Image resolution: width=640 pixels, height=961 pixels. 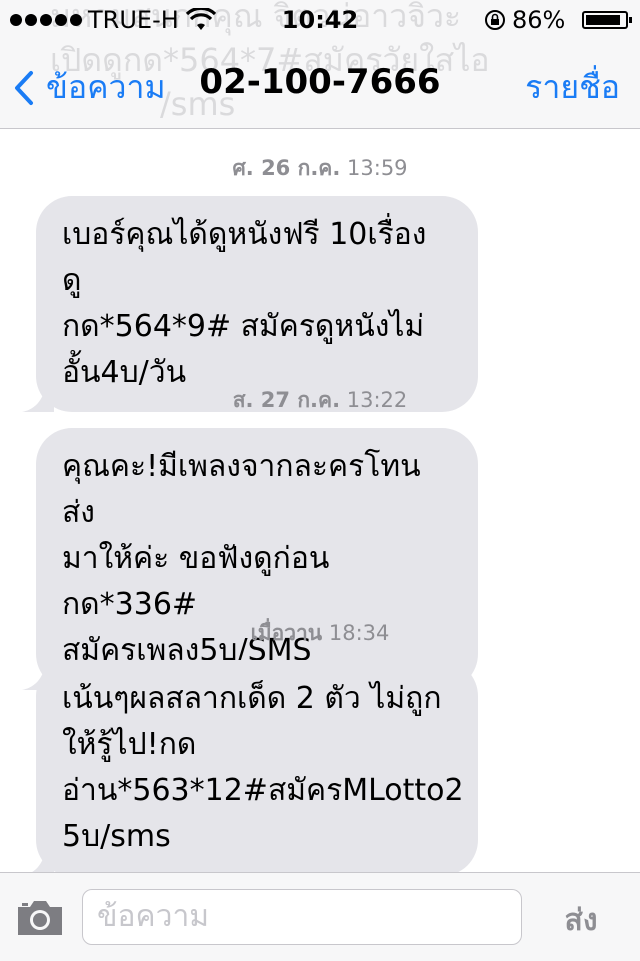 I want to click on battery-percent: 86%, so click(x=539, y=20).